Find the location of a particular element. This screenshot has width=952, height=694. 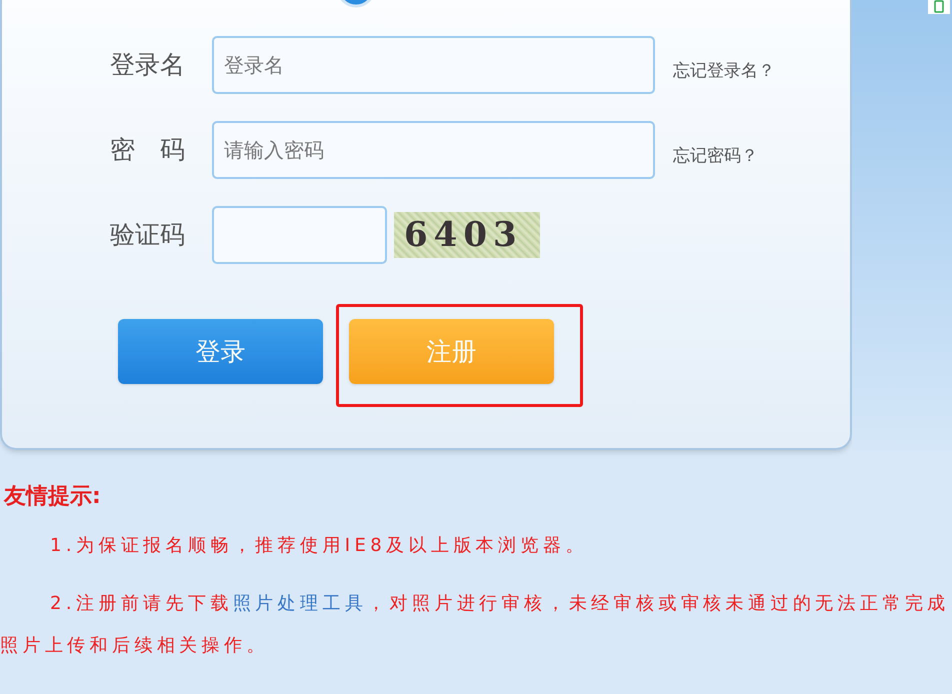

register-button: 注册 is located at coordinates (451, 351).